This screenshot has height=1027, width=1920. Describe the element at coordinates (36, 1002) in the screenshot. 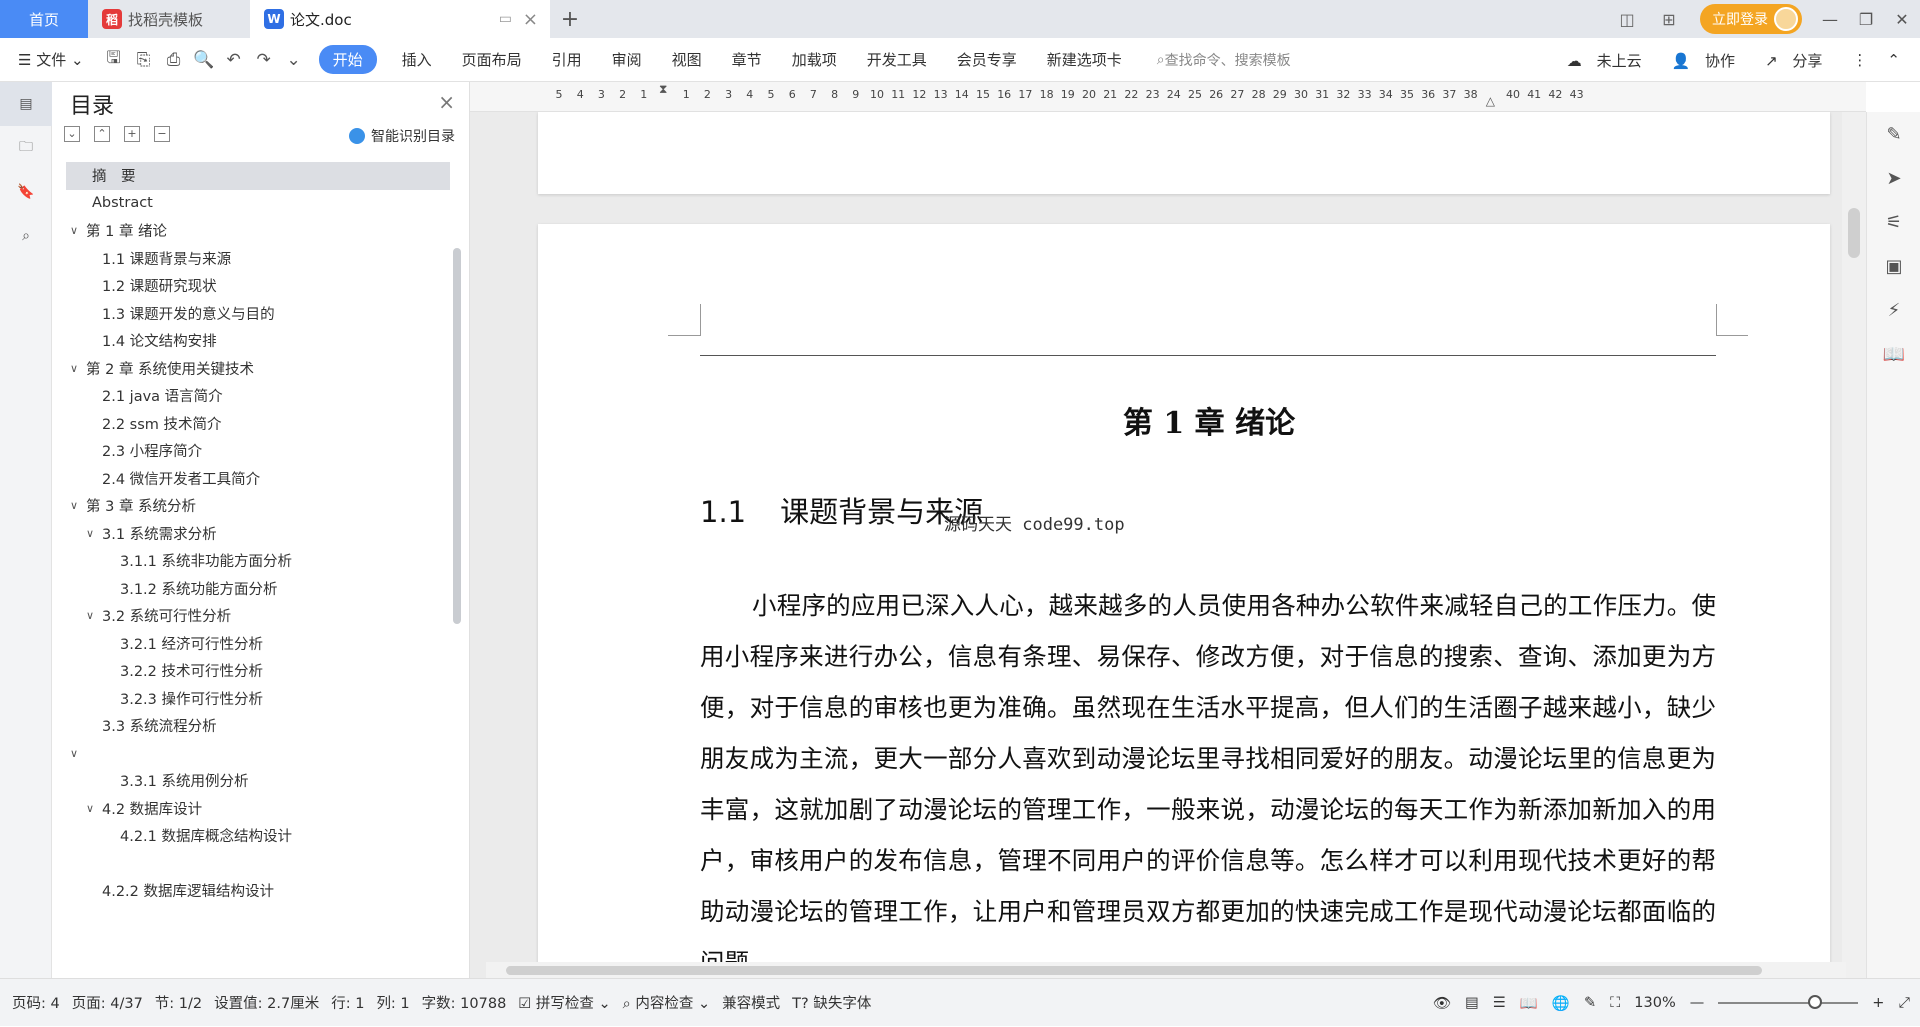

I see `status-page-code: 页码: 4` at that location.